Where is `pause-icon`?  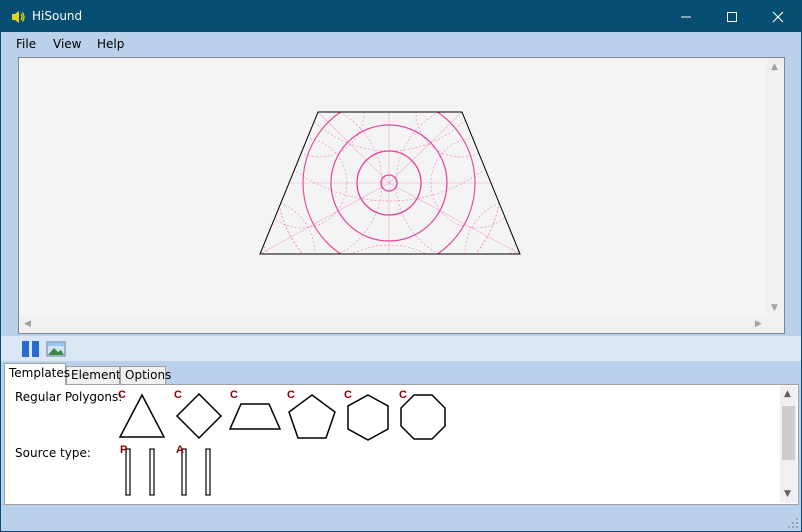 pause-icon is located at coordinates (31, 349).